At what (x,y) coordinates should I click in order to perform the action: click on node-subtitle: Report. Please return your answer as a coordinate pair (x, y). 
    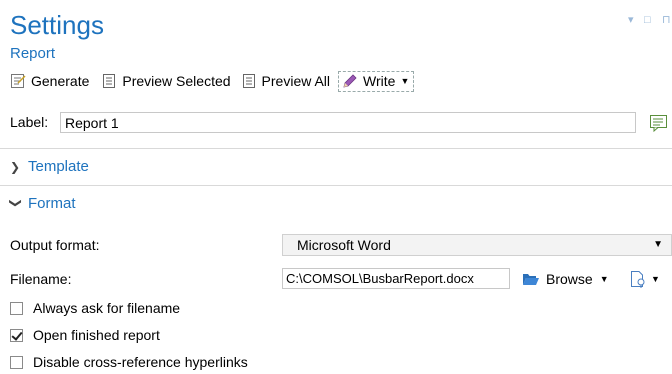
    Looking at the image, I should click on (33, 53).